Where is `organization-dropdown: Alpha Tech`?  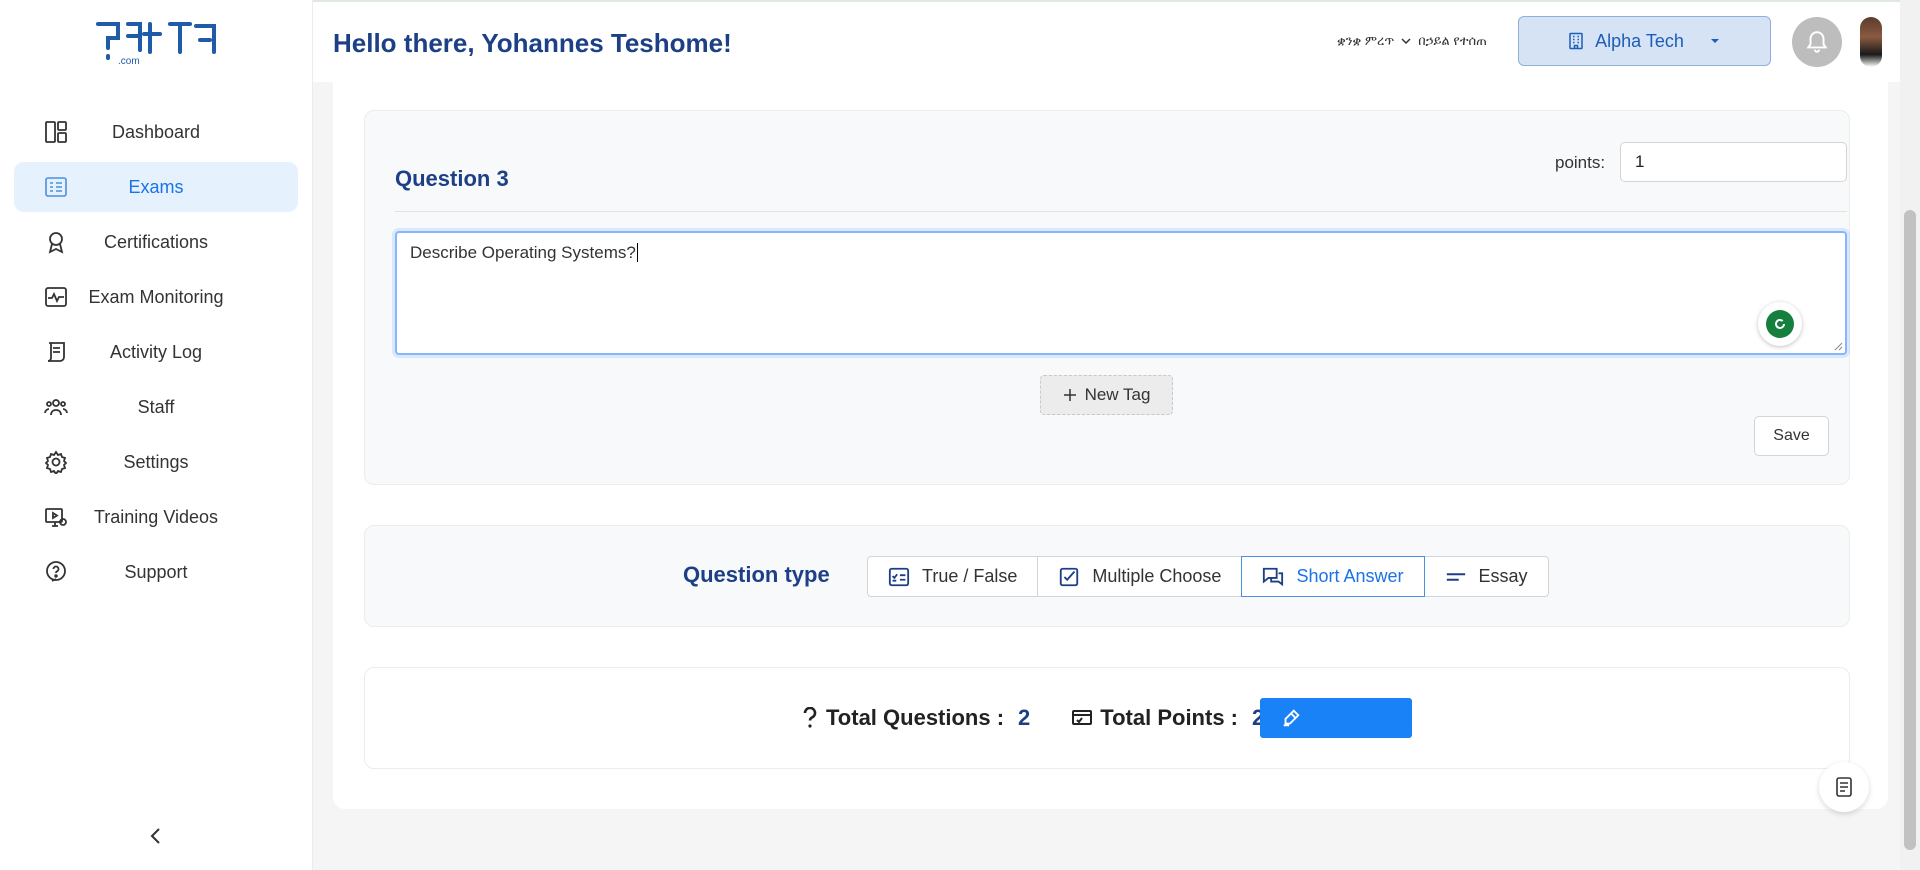
organization-dropdown: Alpha Tech is located at coordinates (1644, 41).